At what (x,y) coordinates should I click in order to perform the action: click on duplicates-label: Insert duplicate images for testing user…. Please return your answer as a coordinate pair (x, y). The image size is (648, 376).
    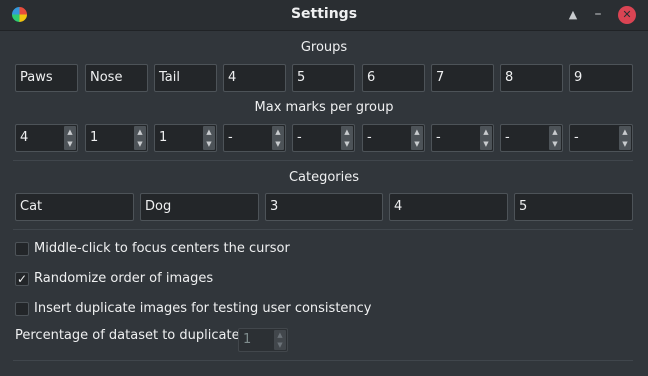
    Looking at the image, I should click on (203, 308).